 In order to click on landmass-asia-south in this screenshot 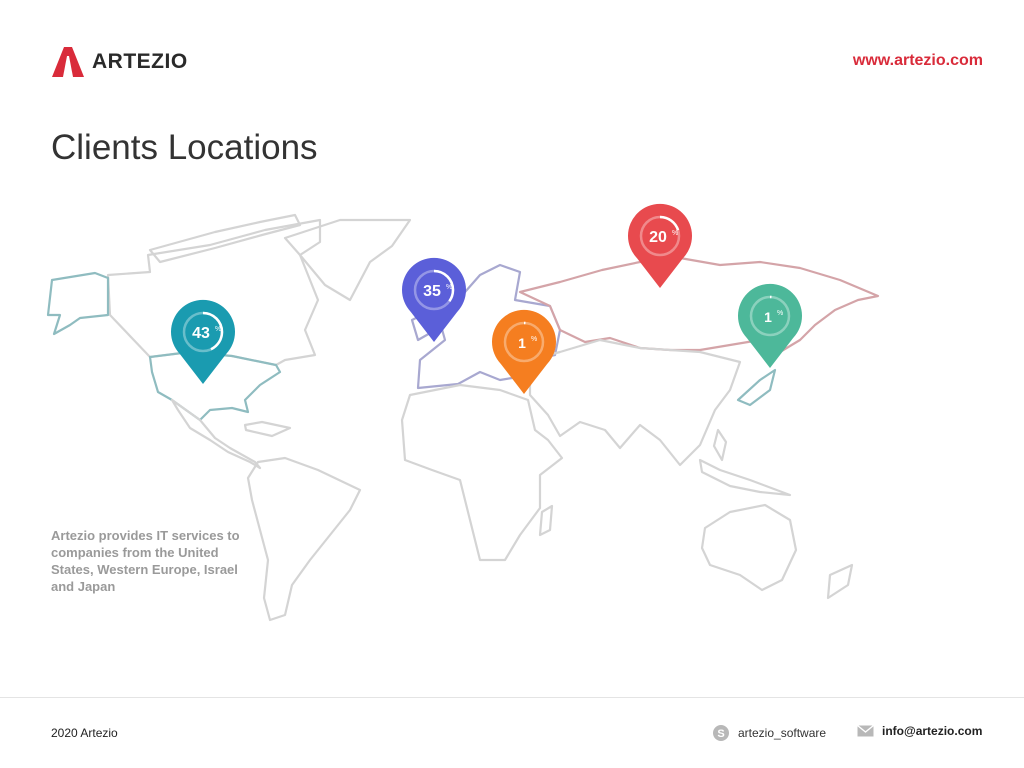, I will do `click(635, 402)`.